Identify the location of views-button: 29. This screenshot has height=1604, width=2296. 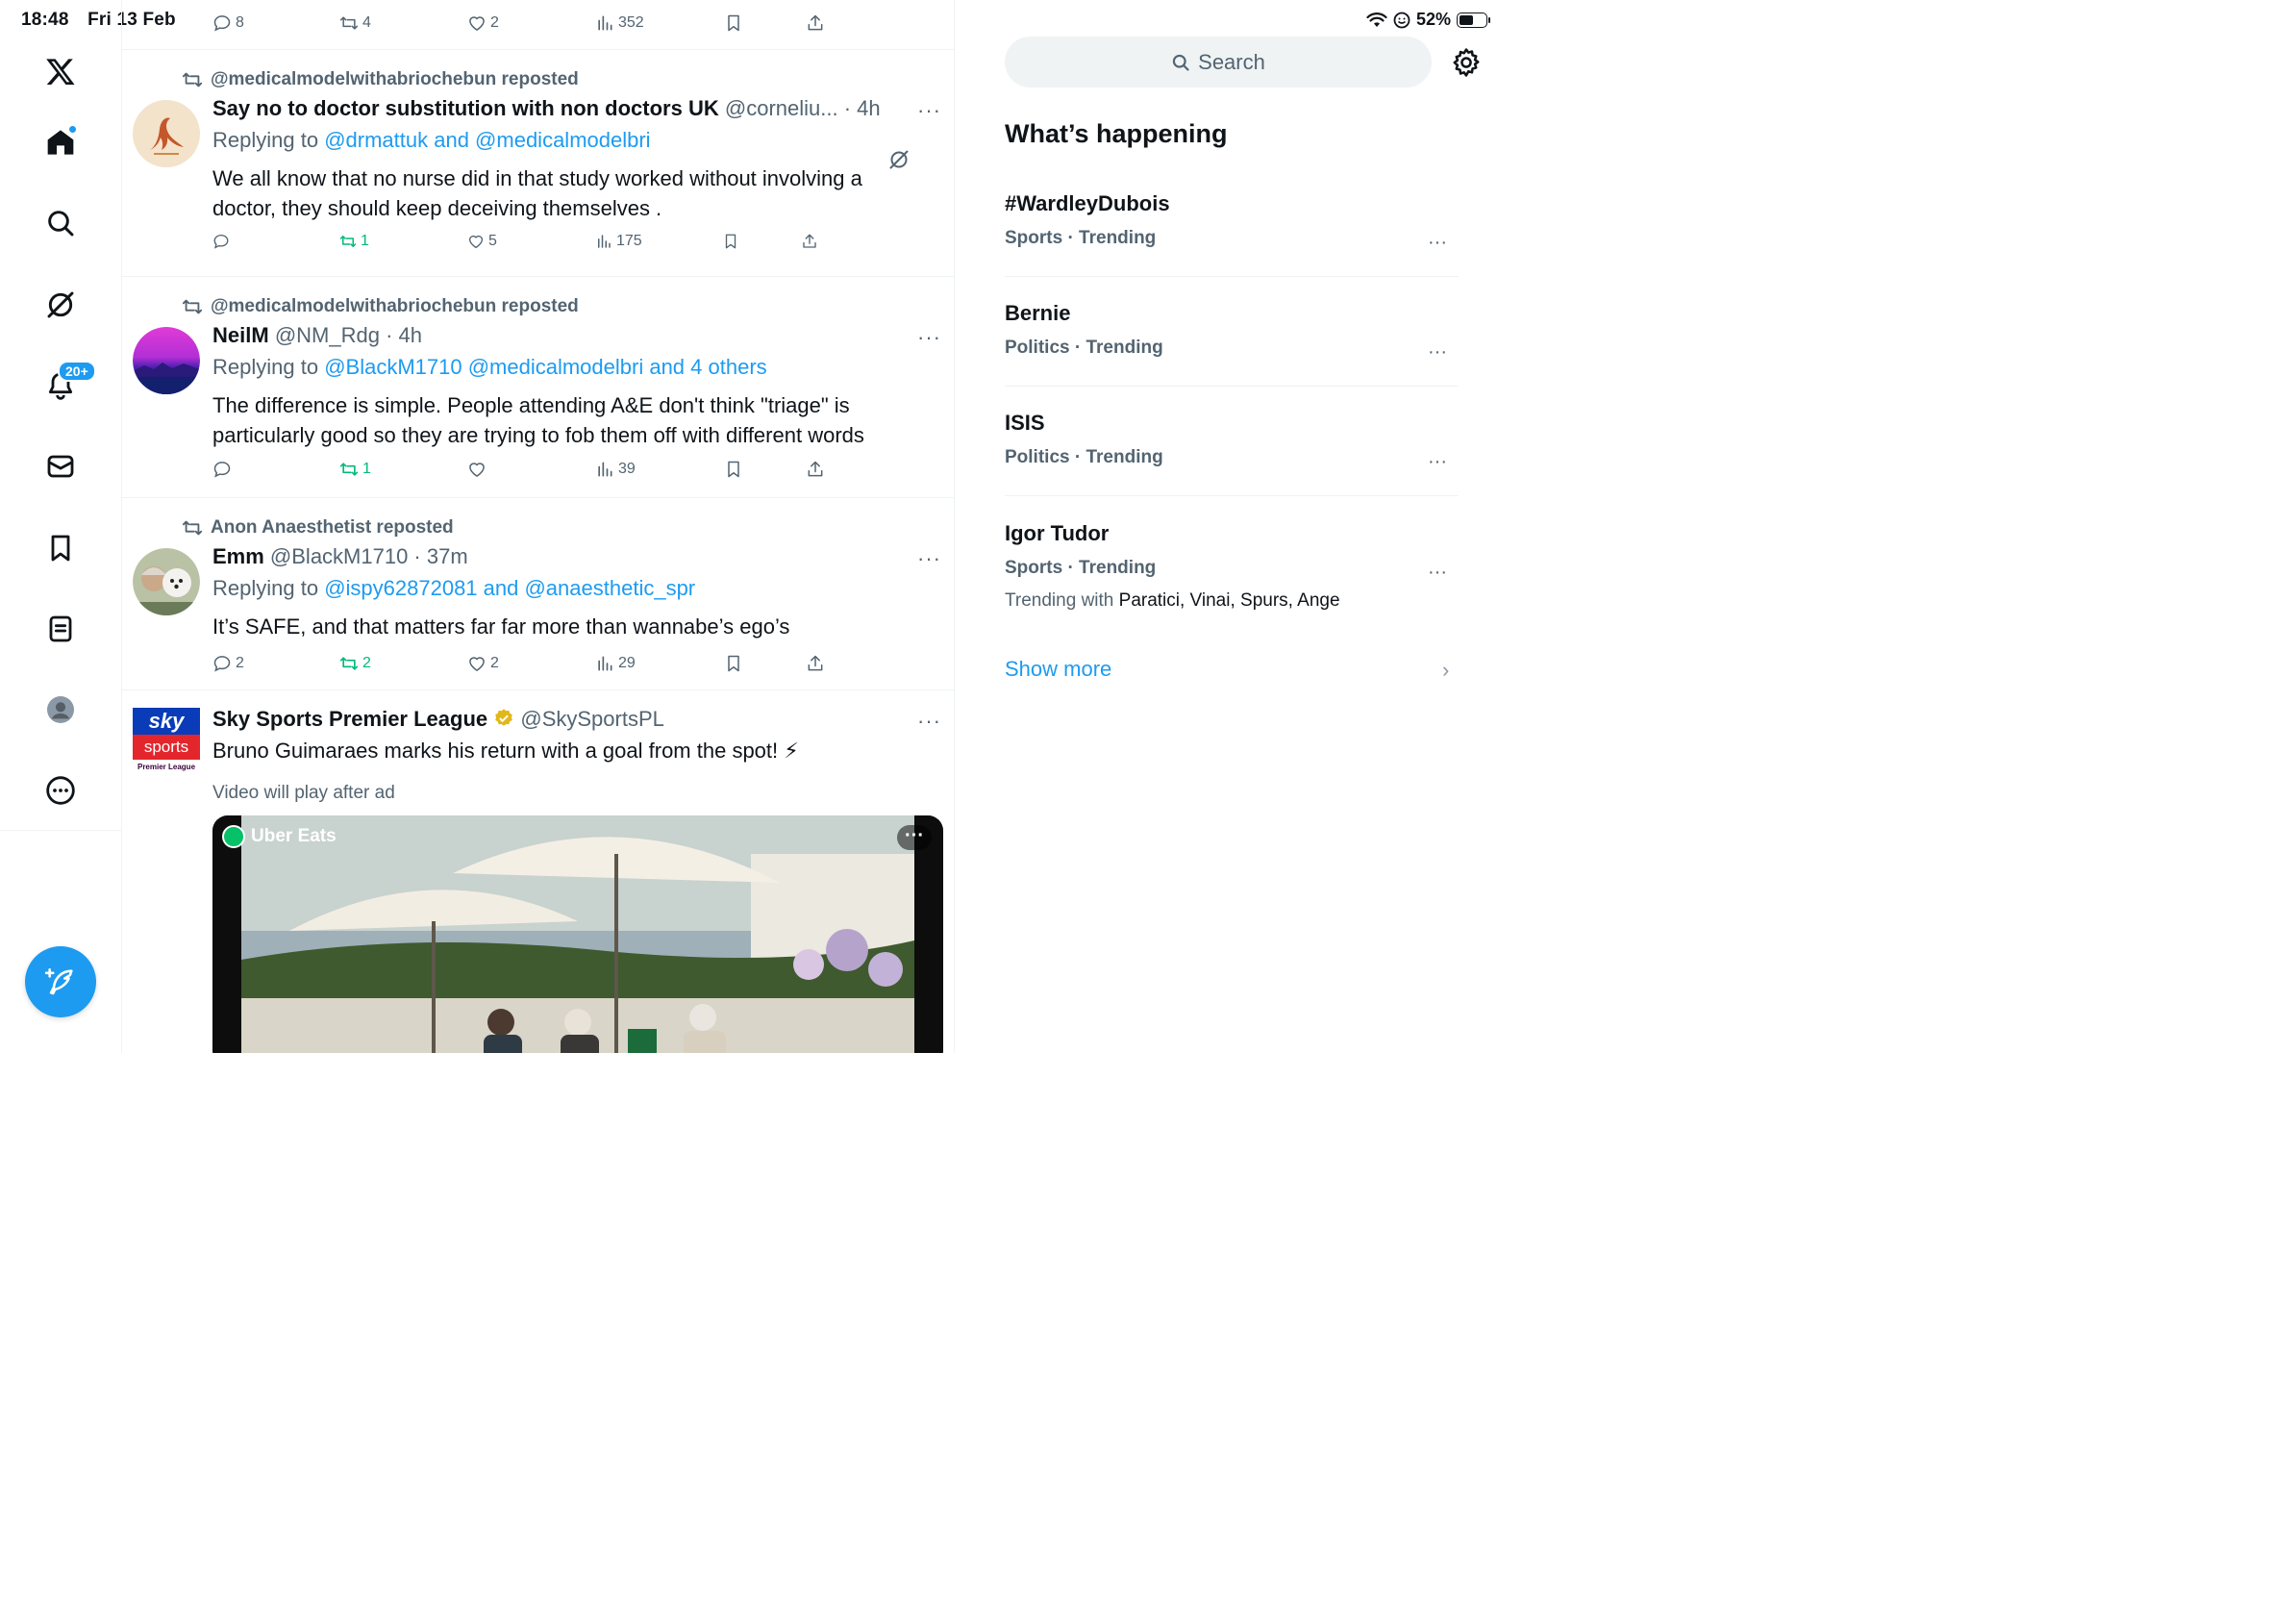
(615, 663).